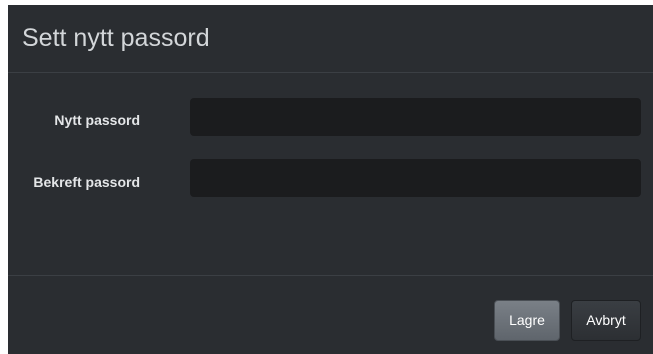 This screenshot has height=354, width=653. I want to click on dialog-title: Sett nytt passord, so click(116, 38).